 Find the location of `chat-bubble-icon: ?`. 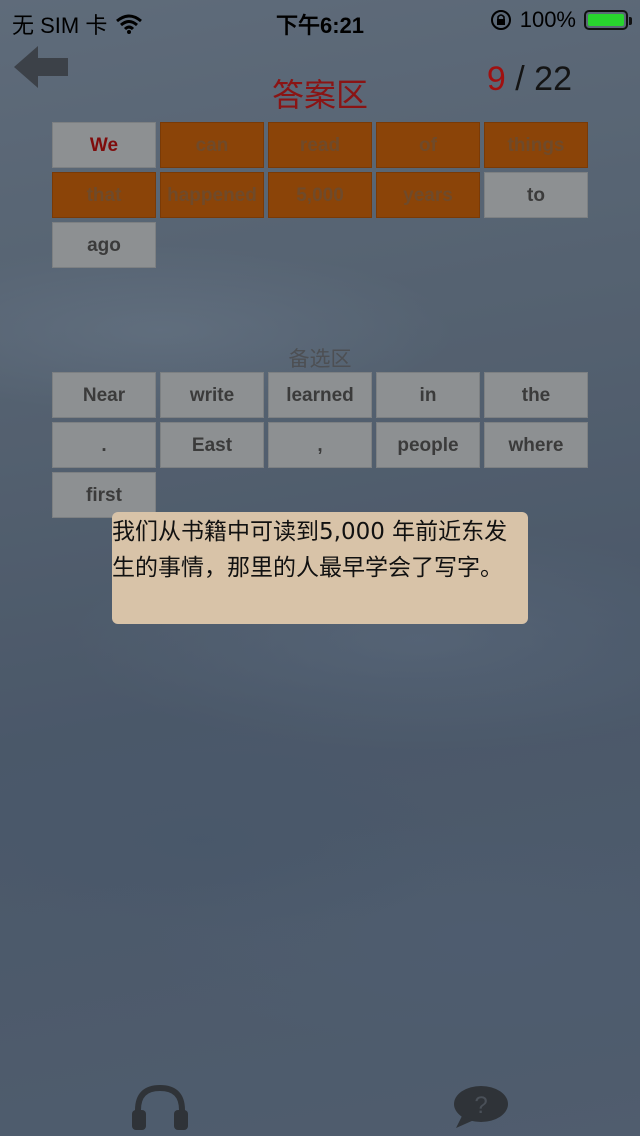

chat-bubble-icon: ? is located at coordinates (481, 1107).